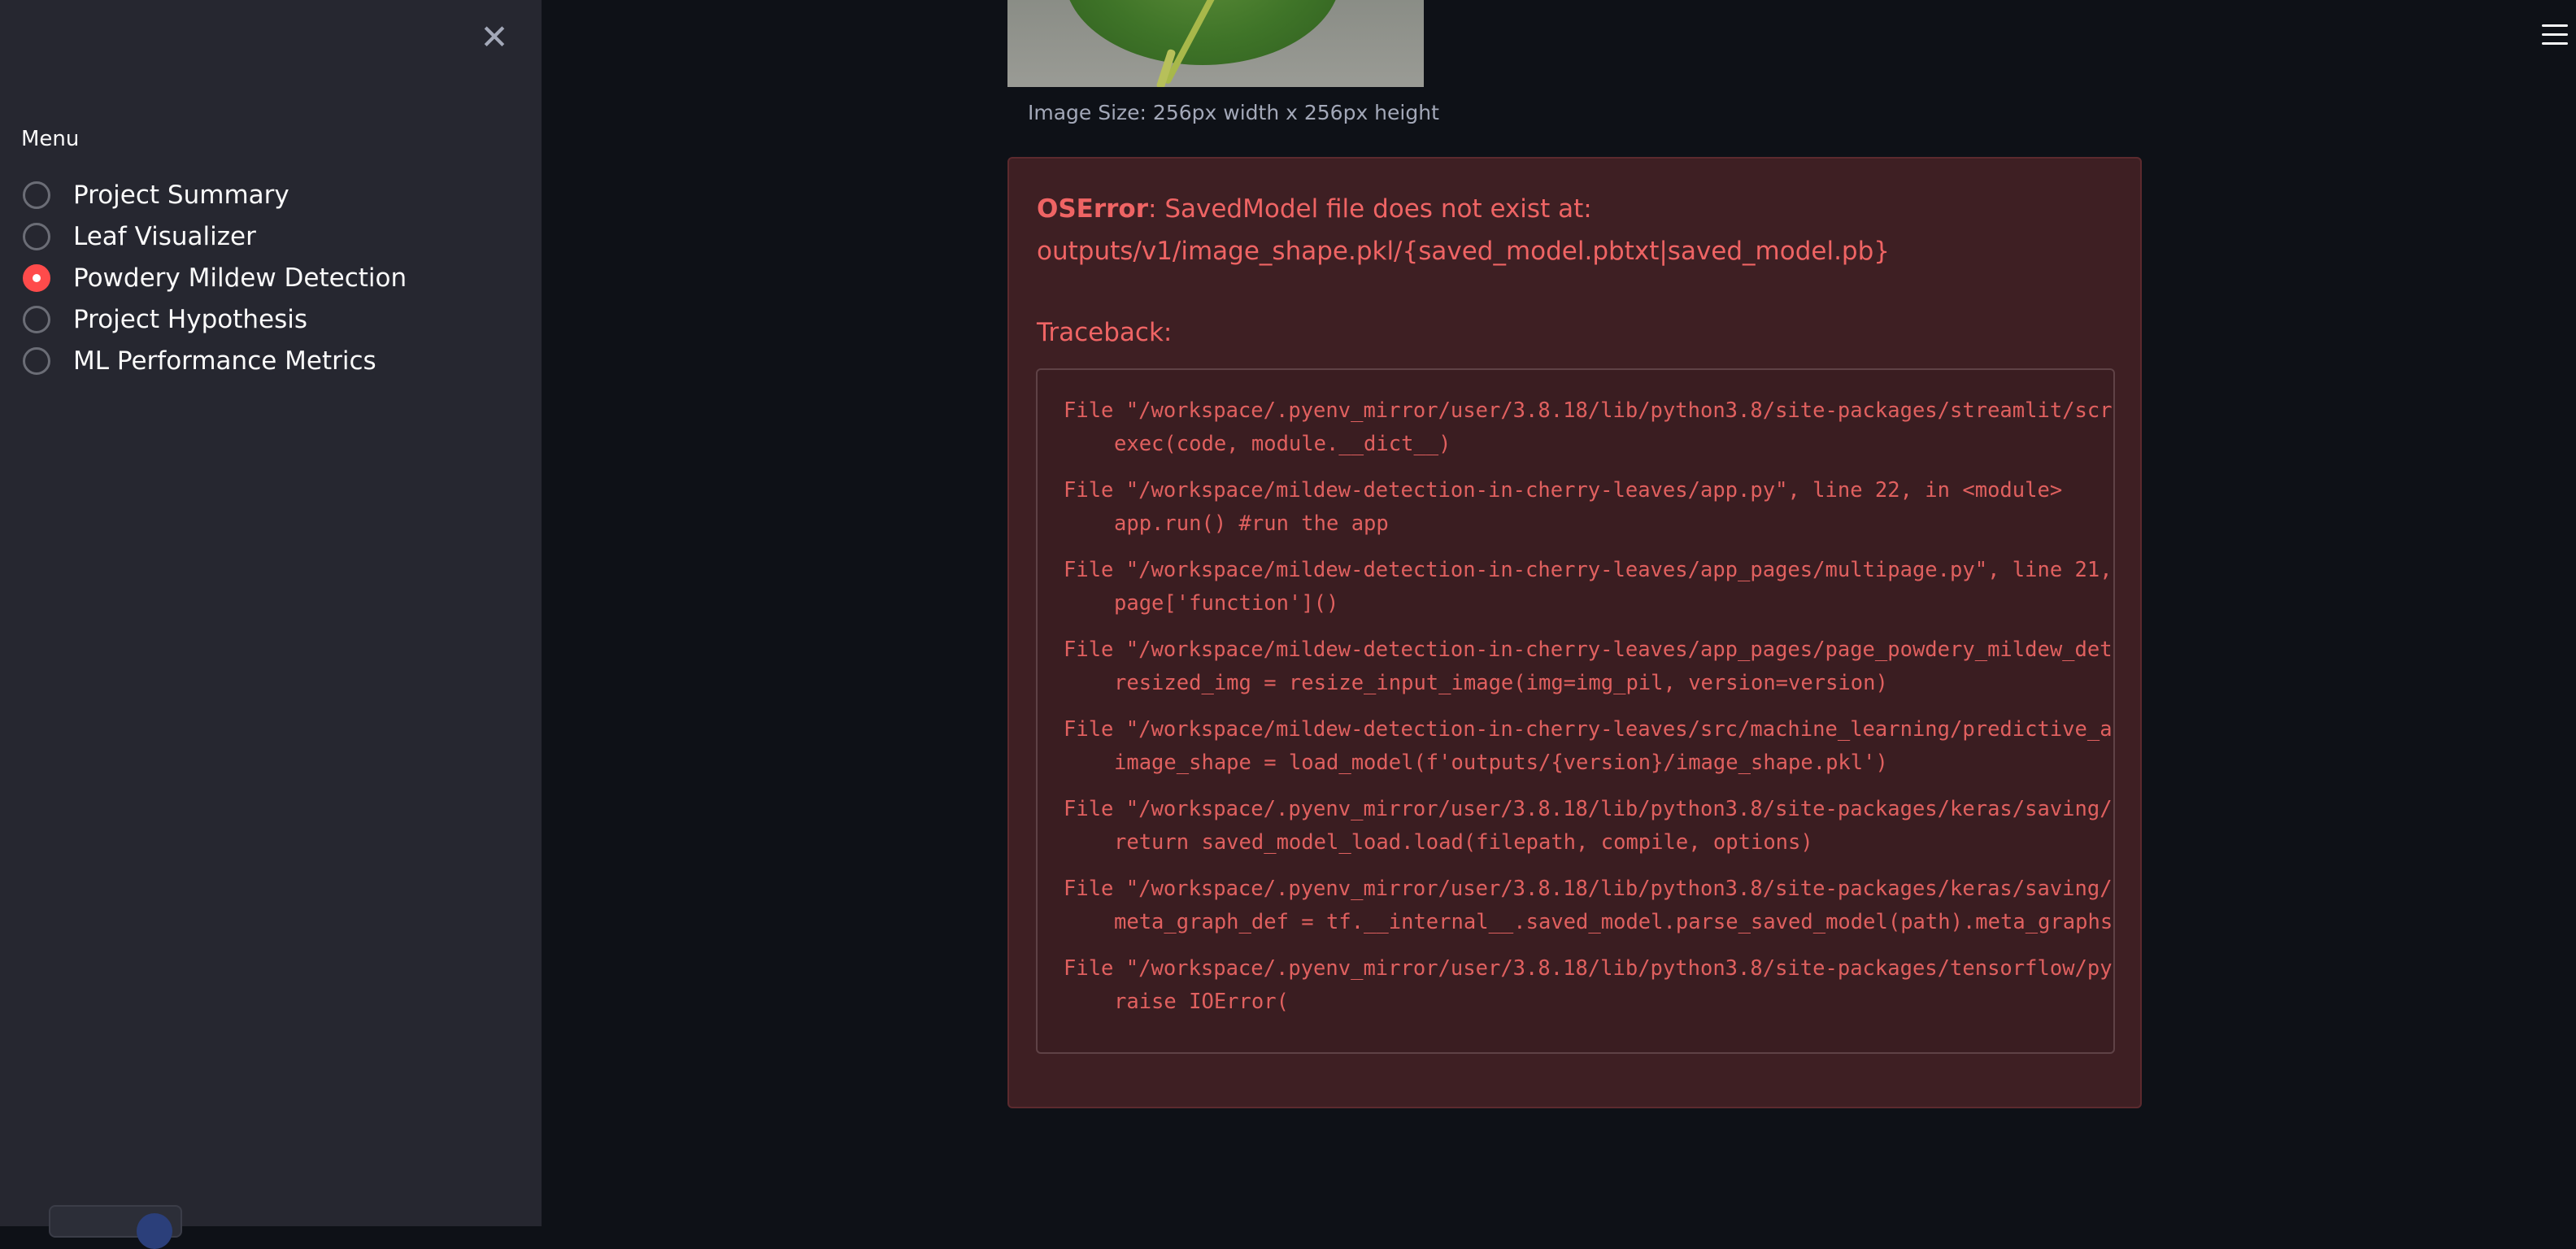 Image resolution: width=2576 pixels, height=1249 pixels. What do you see at coordinates (155, 1231) in the screenshot?
I see `badge-avatar-icon` at bounding box center [155, 1231].